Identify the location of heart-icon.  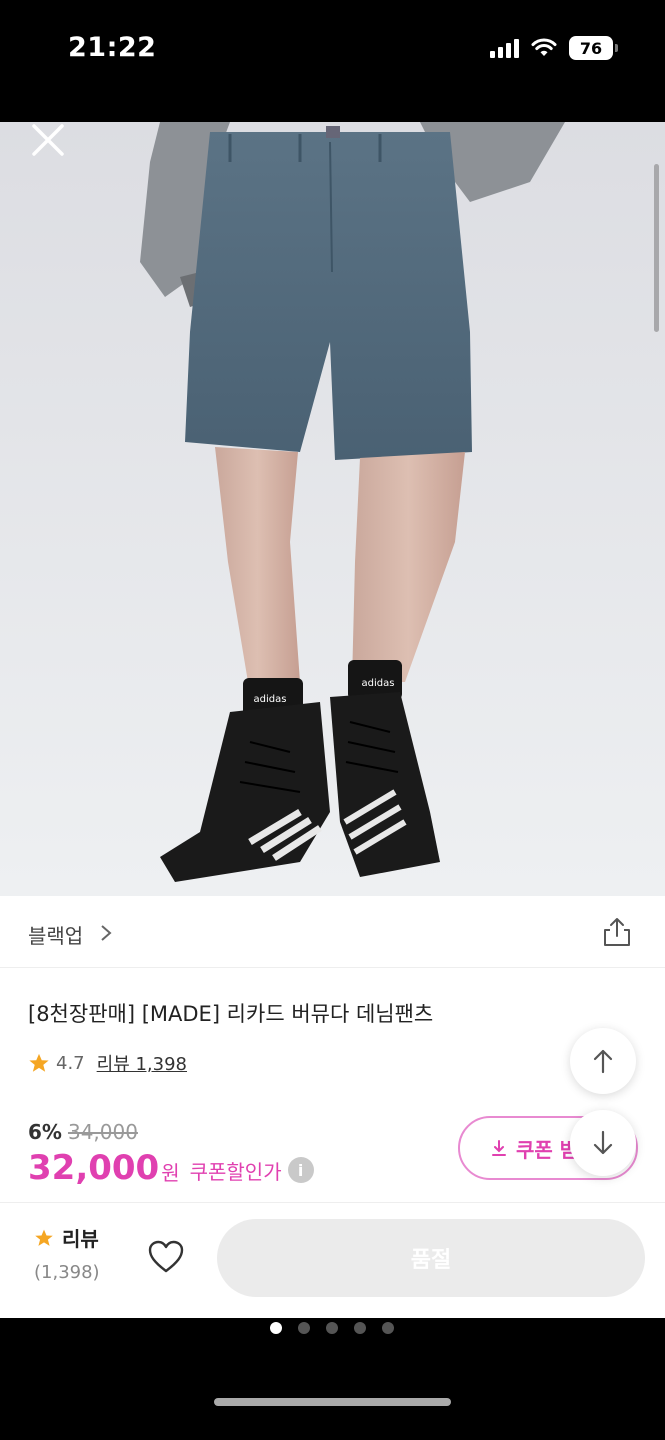
(166, 1257).